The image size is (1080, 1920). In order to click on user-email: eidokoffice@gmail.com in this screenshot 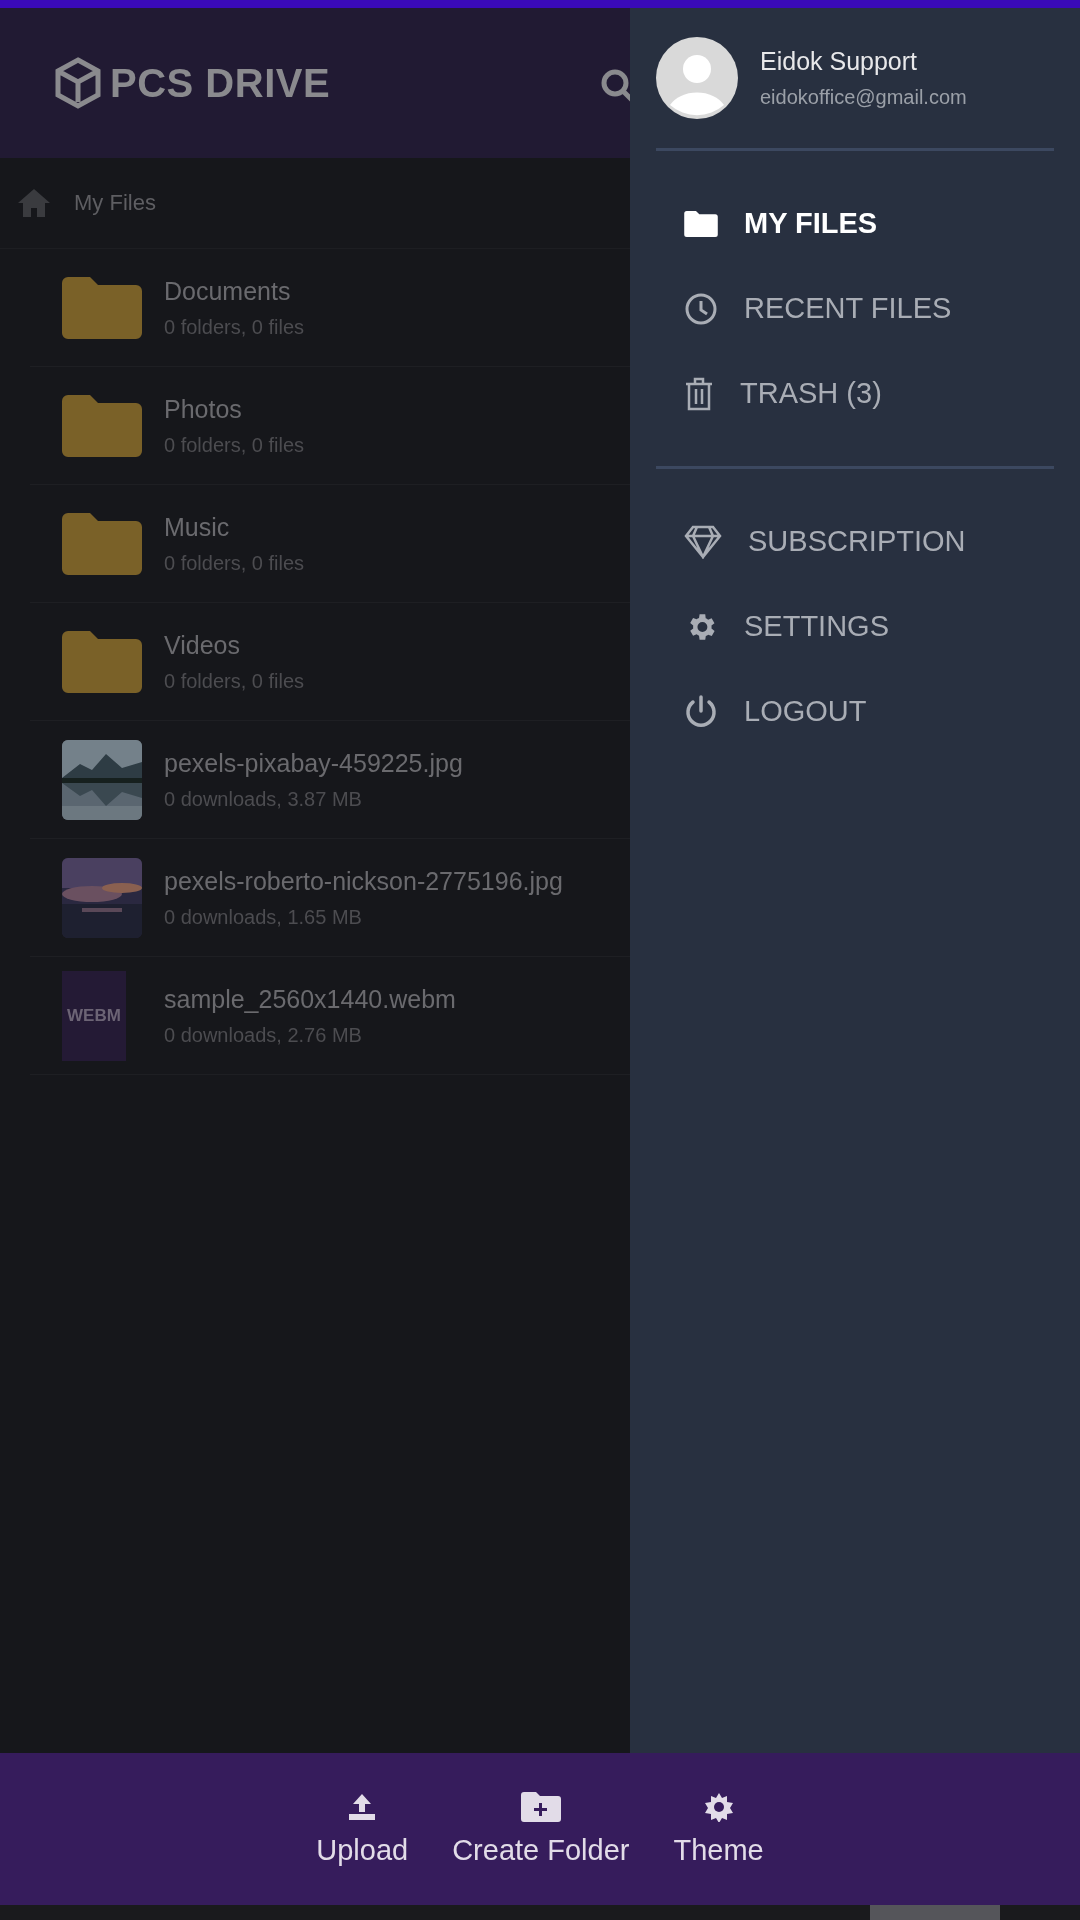, I will do `click(863, 97)`.